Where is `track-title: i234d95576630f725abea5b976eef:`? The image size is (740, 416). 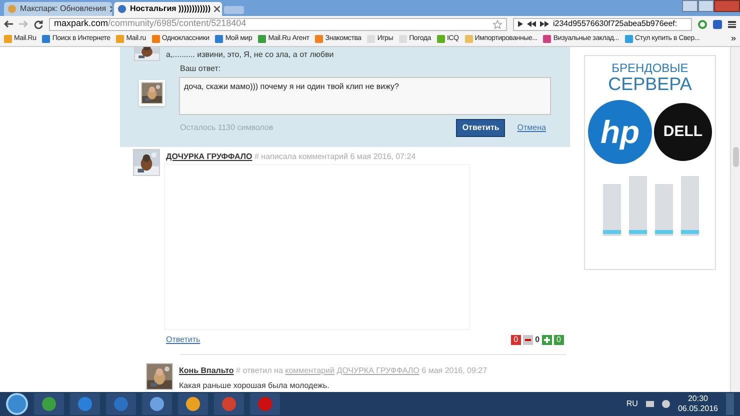 track-title: i234d95576630f725abea5b976eef: is located at coordinates (615, 24).